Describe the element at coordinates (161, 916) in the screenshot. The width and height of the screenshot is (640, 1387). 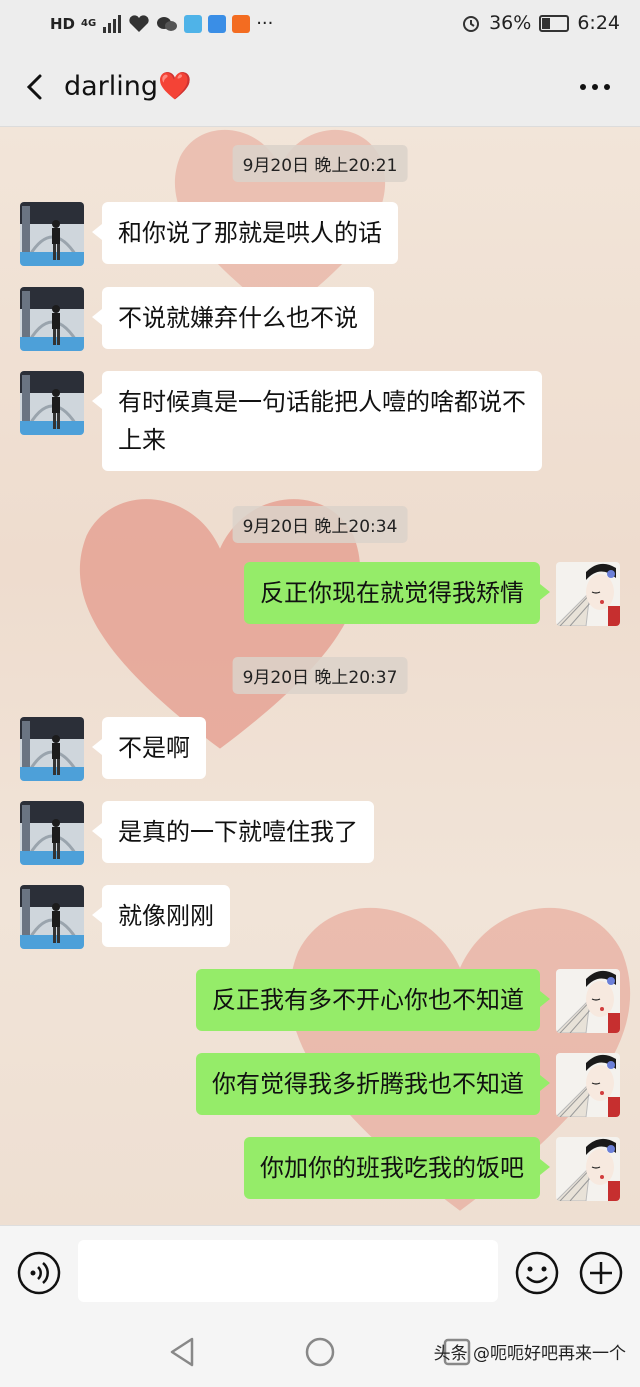
I see `received-message-bubble: 就像刚刚` at that location.